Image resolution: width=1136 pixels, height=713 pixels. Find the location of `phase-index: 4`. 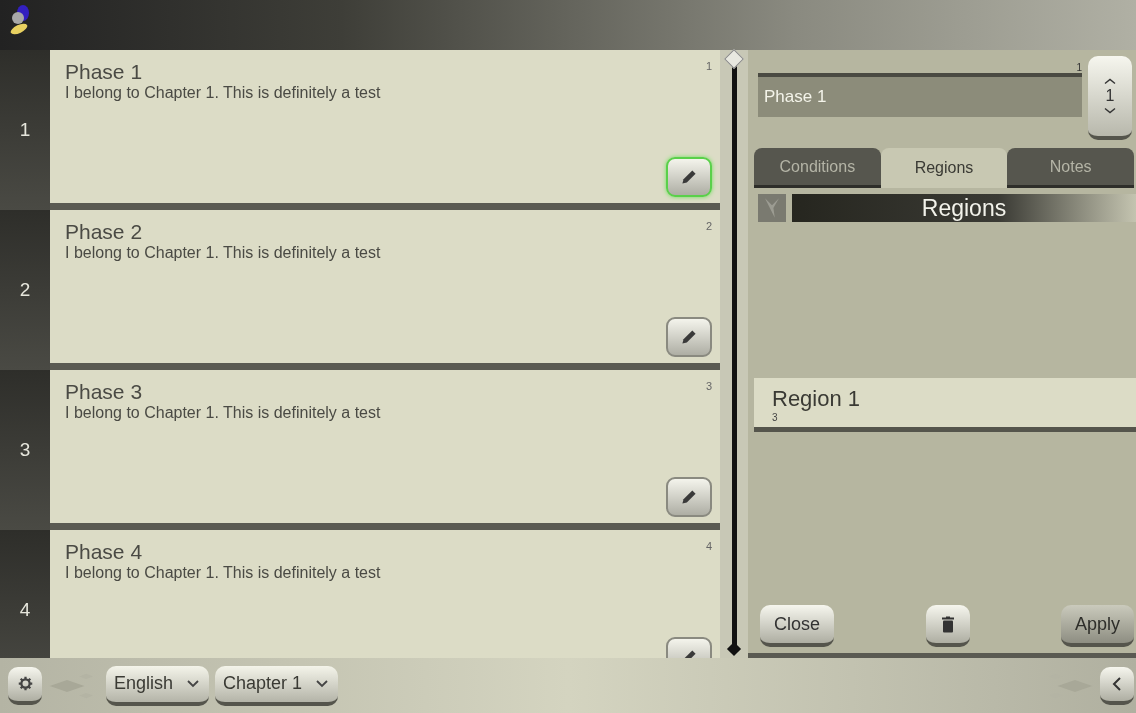

phase-index: 4 is located at coordinates (708, 547).